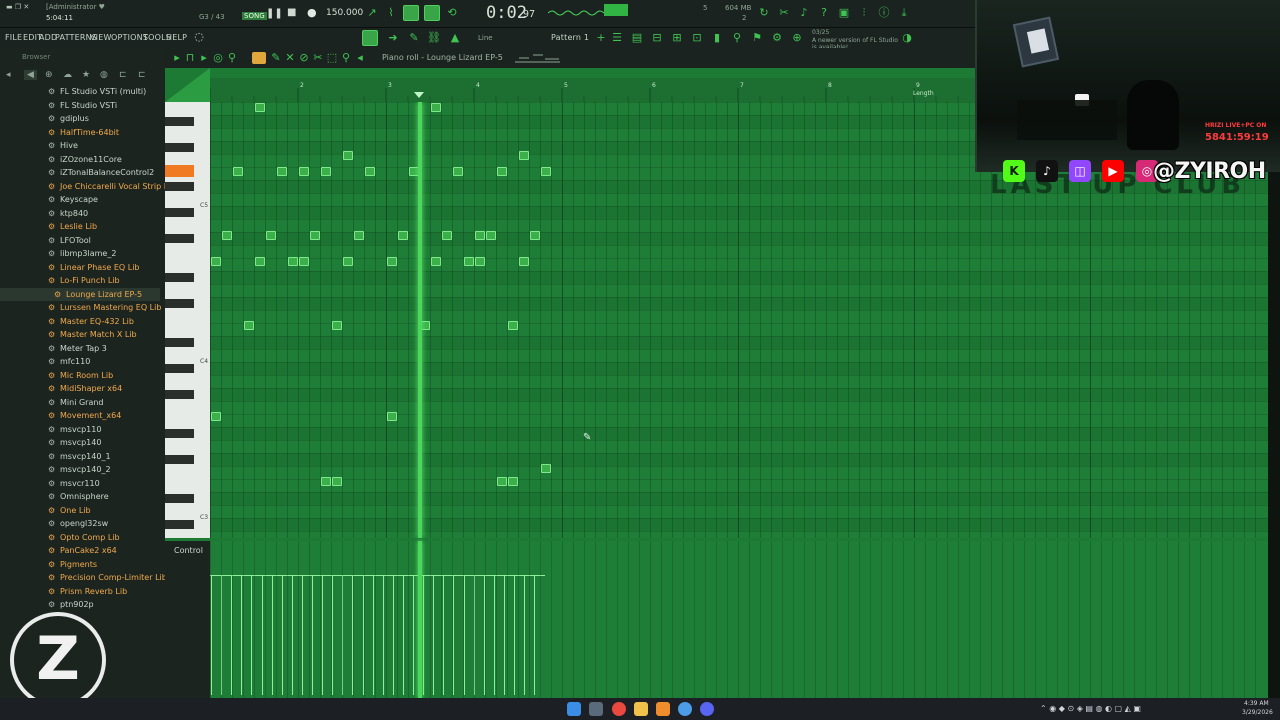  I want to click on browser-tag-icon: ⊏, so click(142, 75).